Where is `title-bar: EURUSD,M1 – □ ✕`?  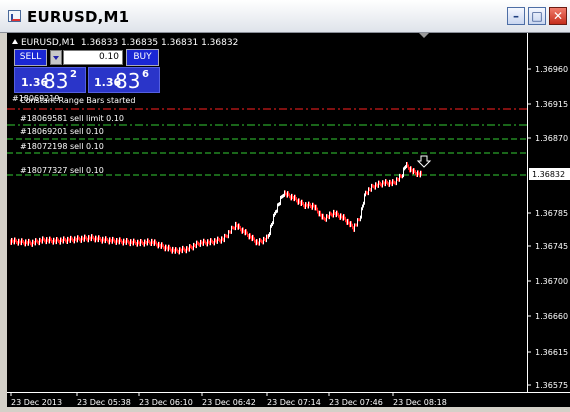
title-bar: EURUSD,M1 – □ ✕ is located at coordinates (285, 16).